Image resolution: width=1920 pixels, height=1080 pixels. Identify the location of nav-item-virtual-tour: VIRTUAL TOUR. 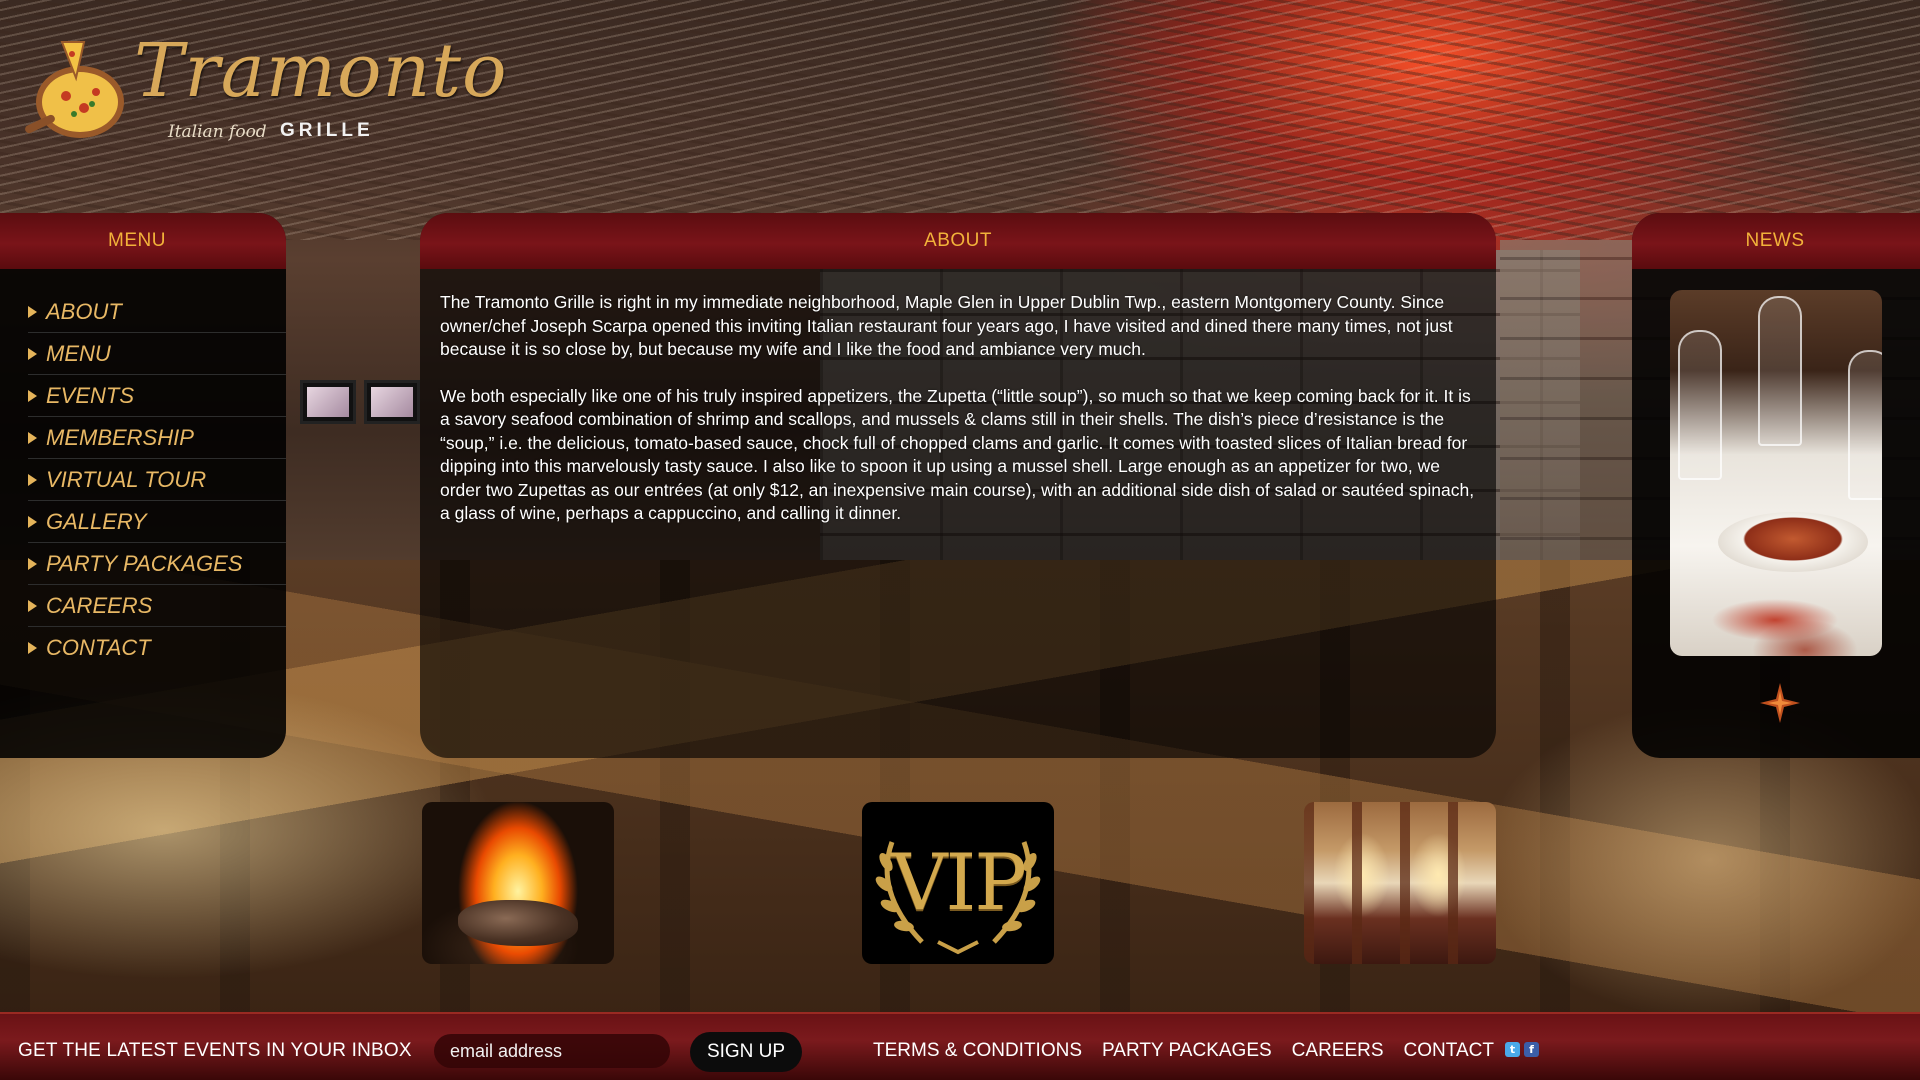
(157, 480).